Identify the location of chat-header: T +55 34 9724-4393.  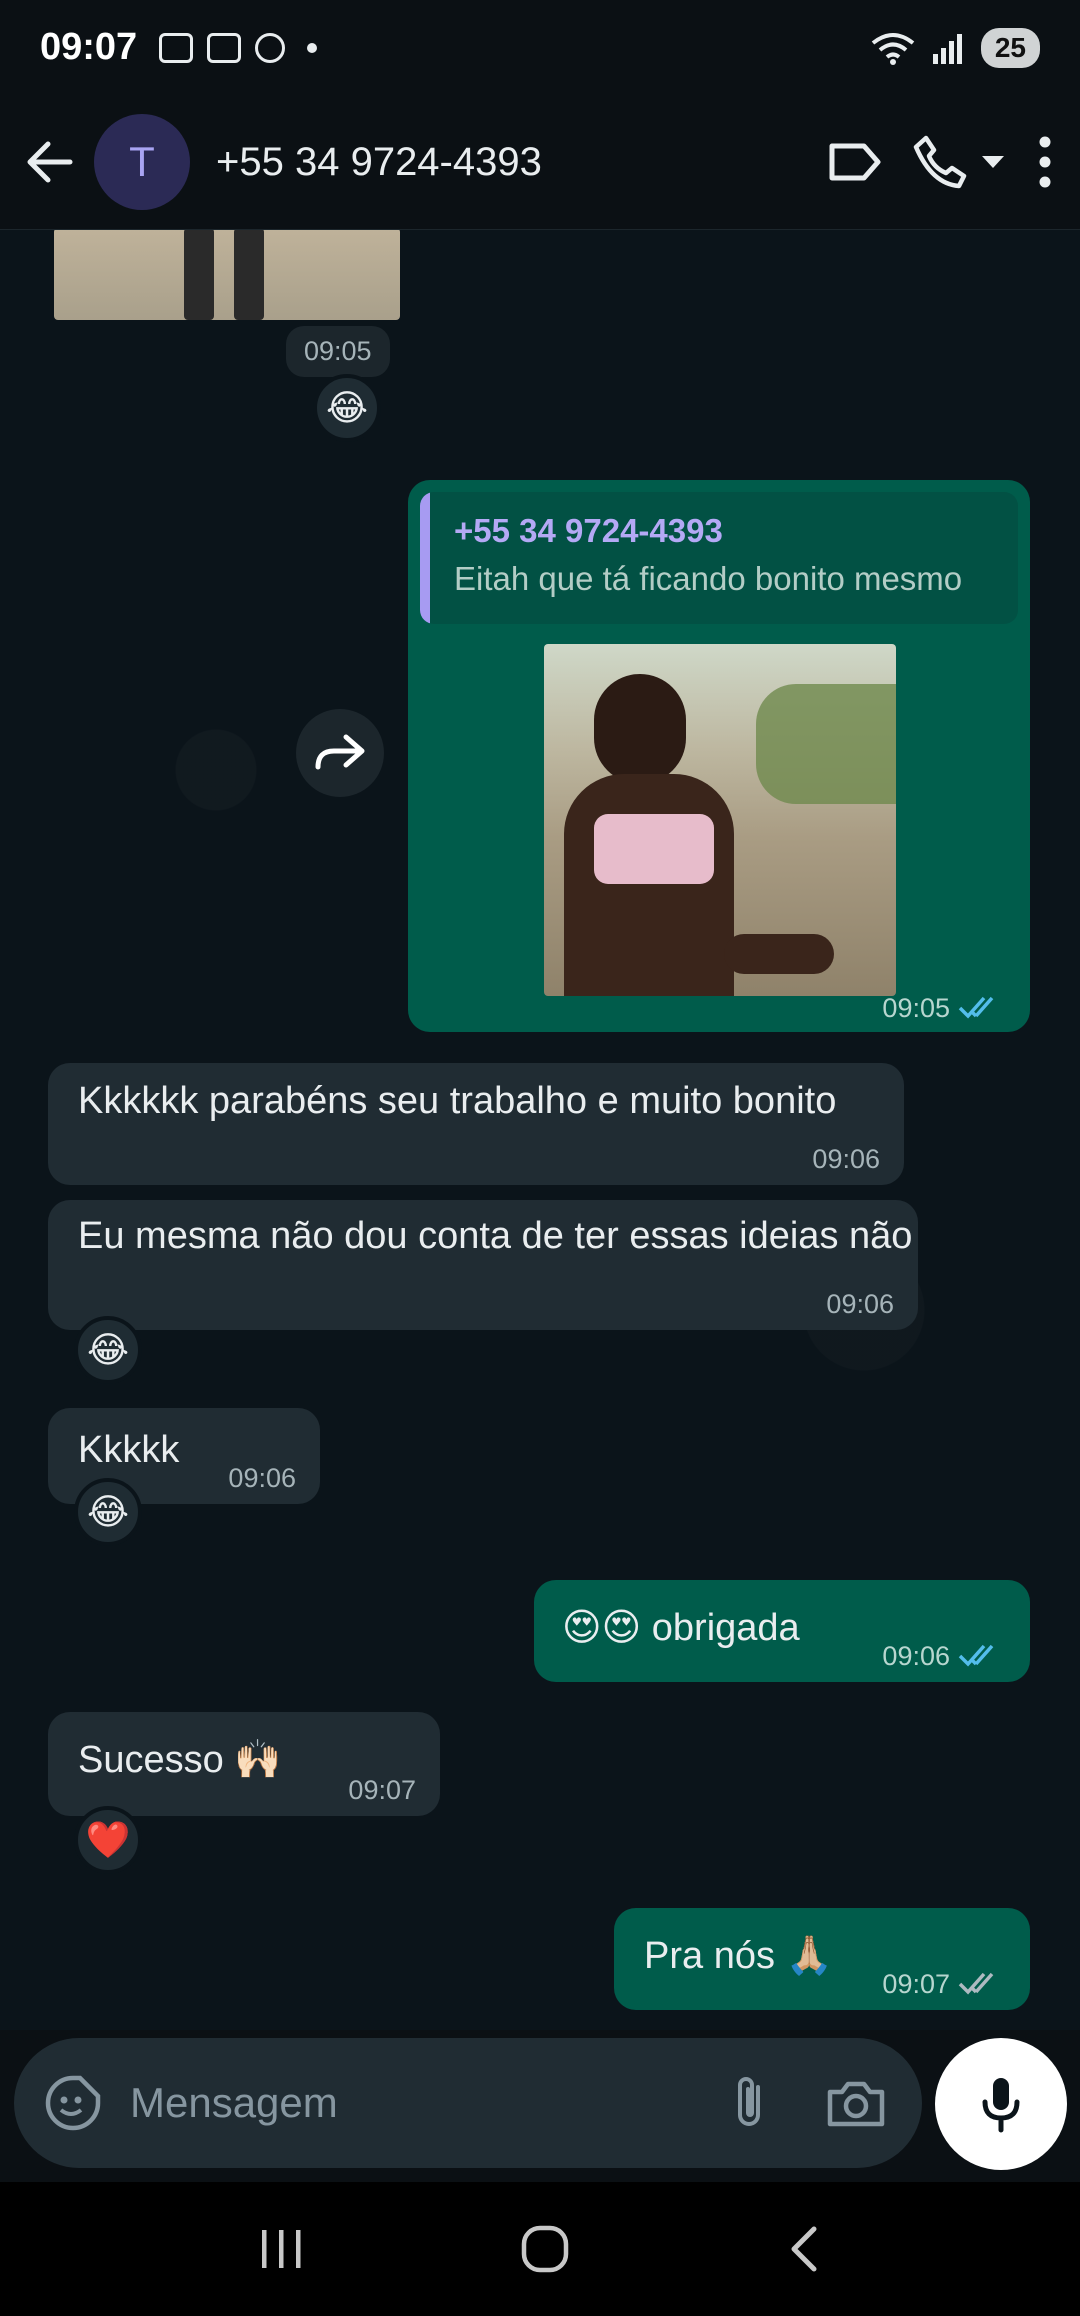
(540, 162).